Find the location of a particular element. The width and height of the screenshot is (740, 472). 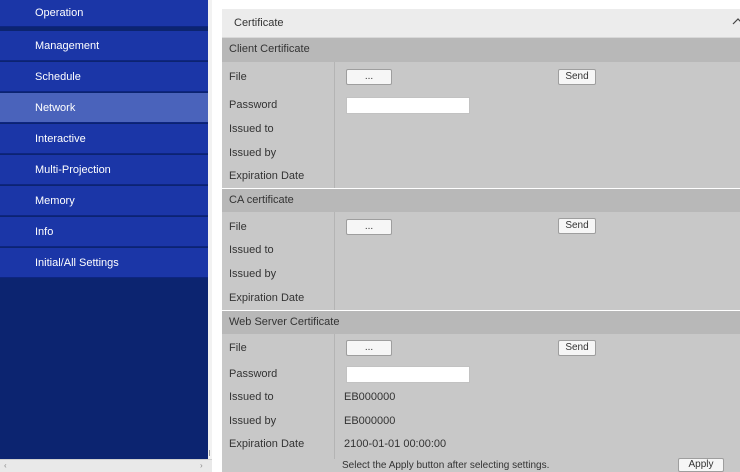

section-ca-certificate: CA certificate is located at coordinates (481, 200).